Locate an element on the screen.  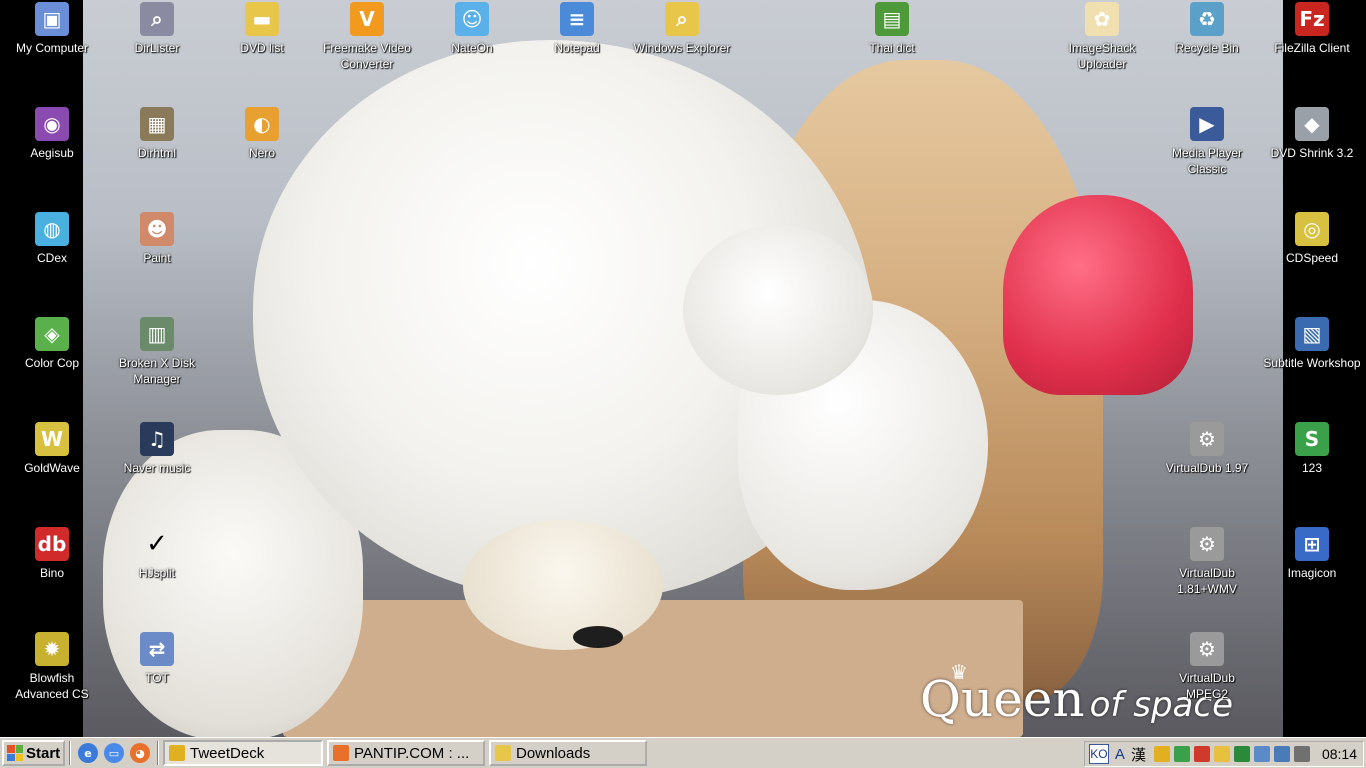
desktop-icon-label: Nero is located at coordinates (261, 153).